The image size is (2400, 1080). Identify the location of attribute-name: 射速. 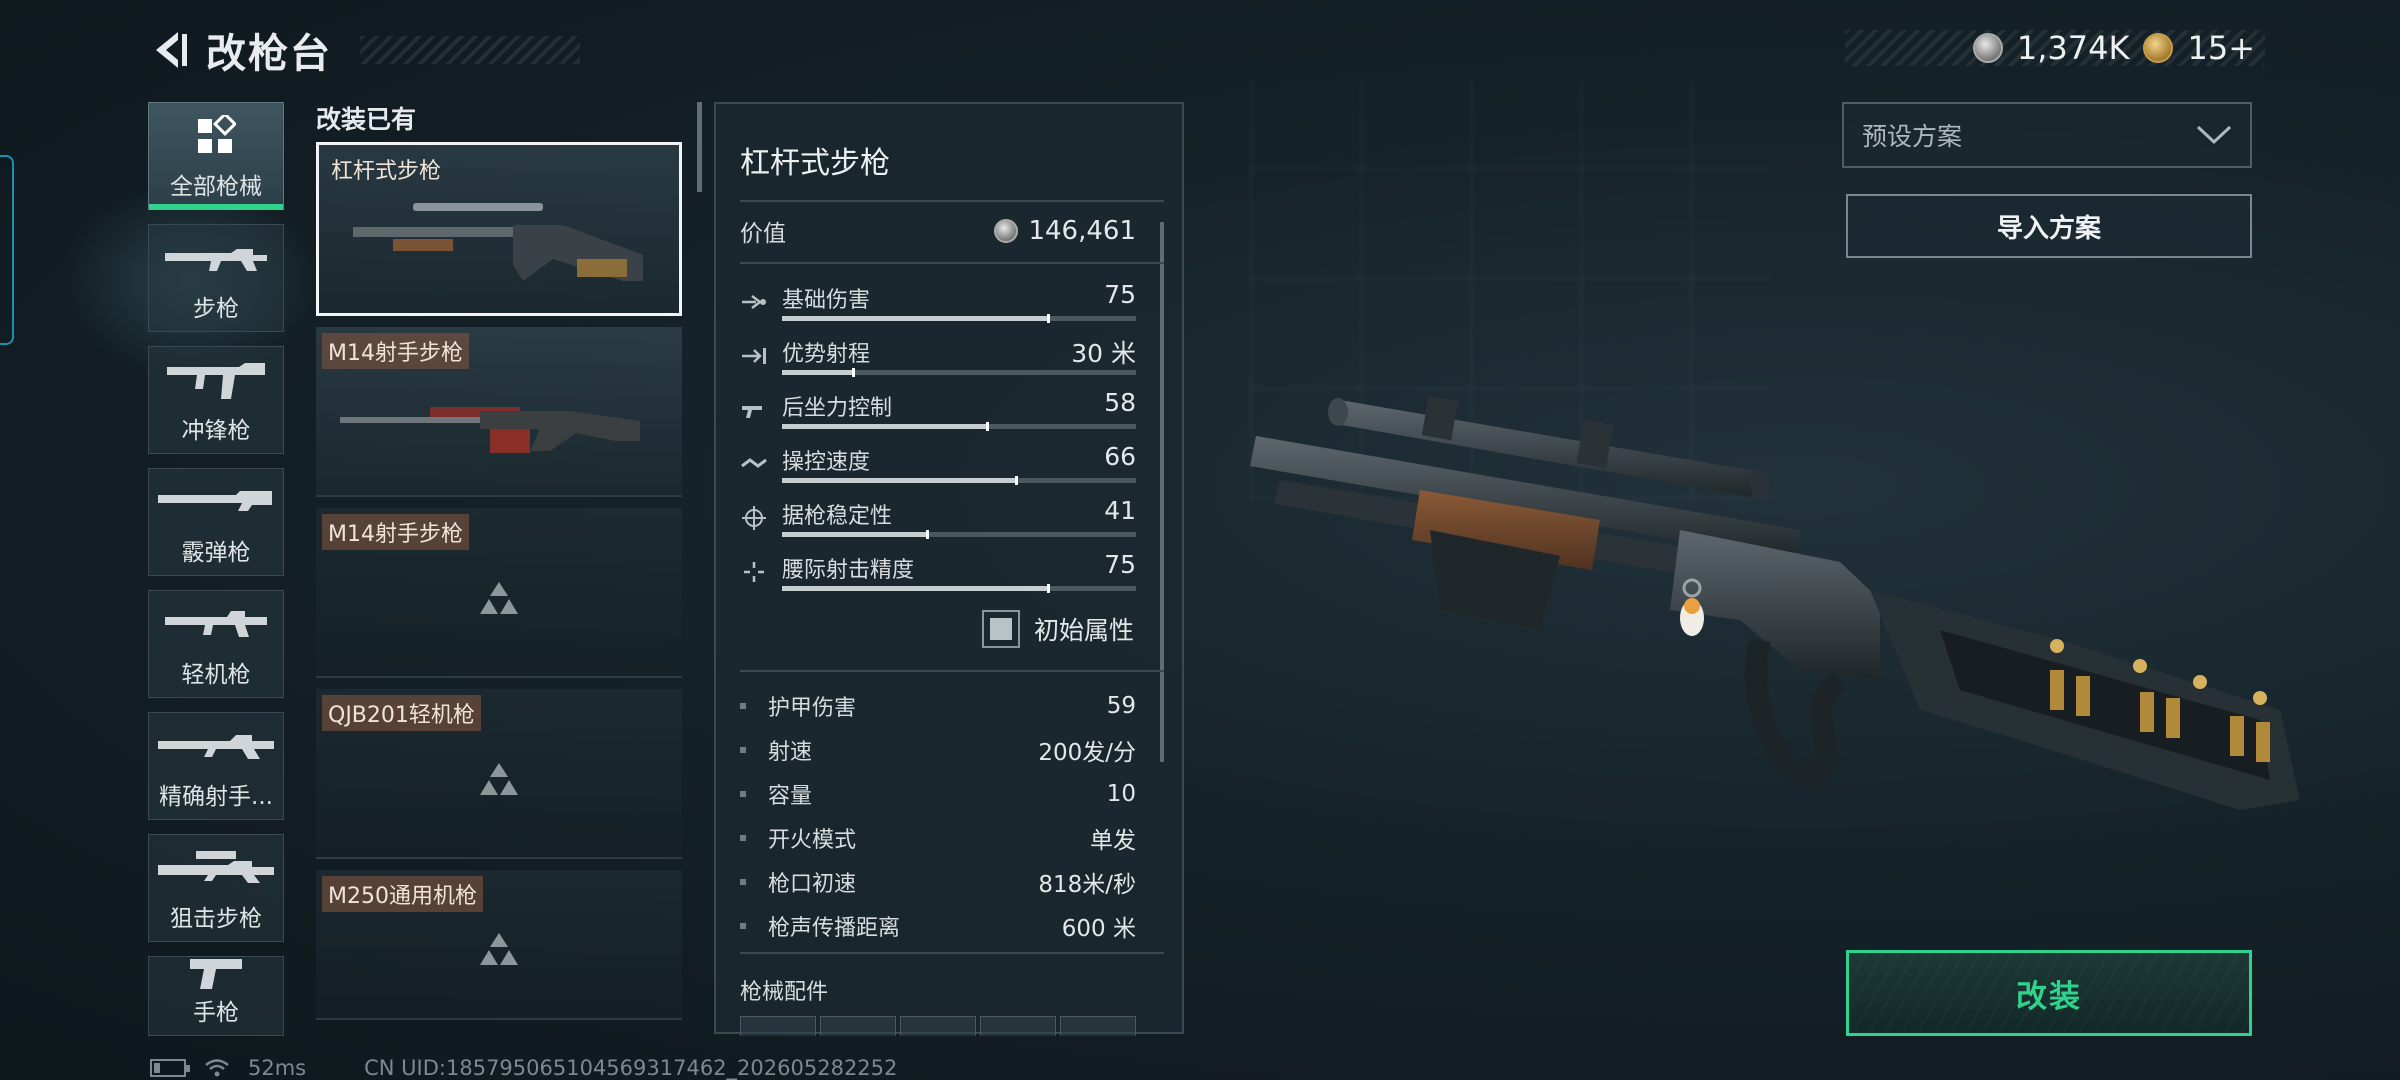
(790, 752).